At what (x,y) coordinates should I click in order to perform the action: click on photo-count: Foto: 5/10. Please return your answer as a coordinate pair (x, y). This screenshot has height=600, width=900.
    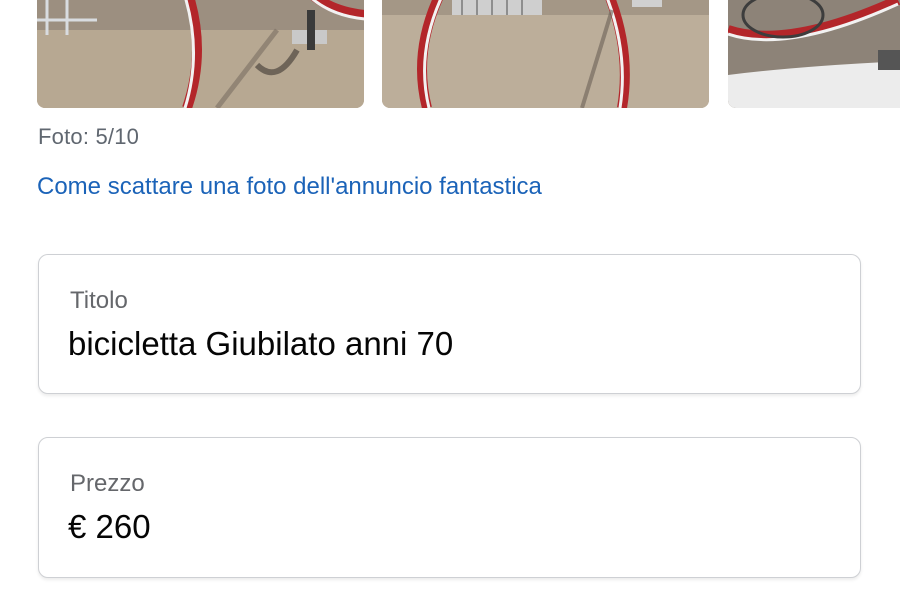
    Looking at the image, I should click on (89, 136).